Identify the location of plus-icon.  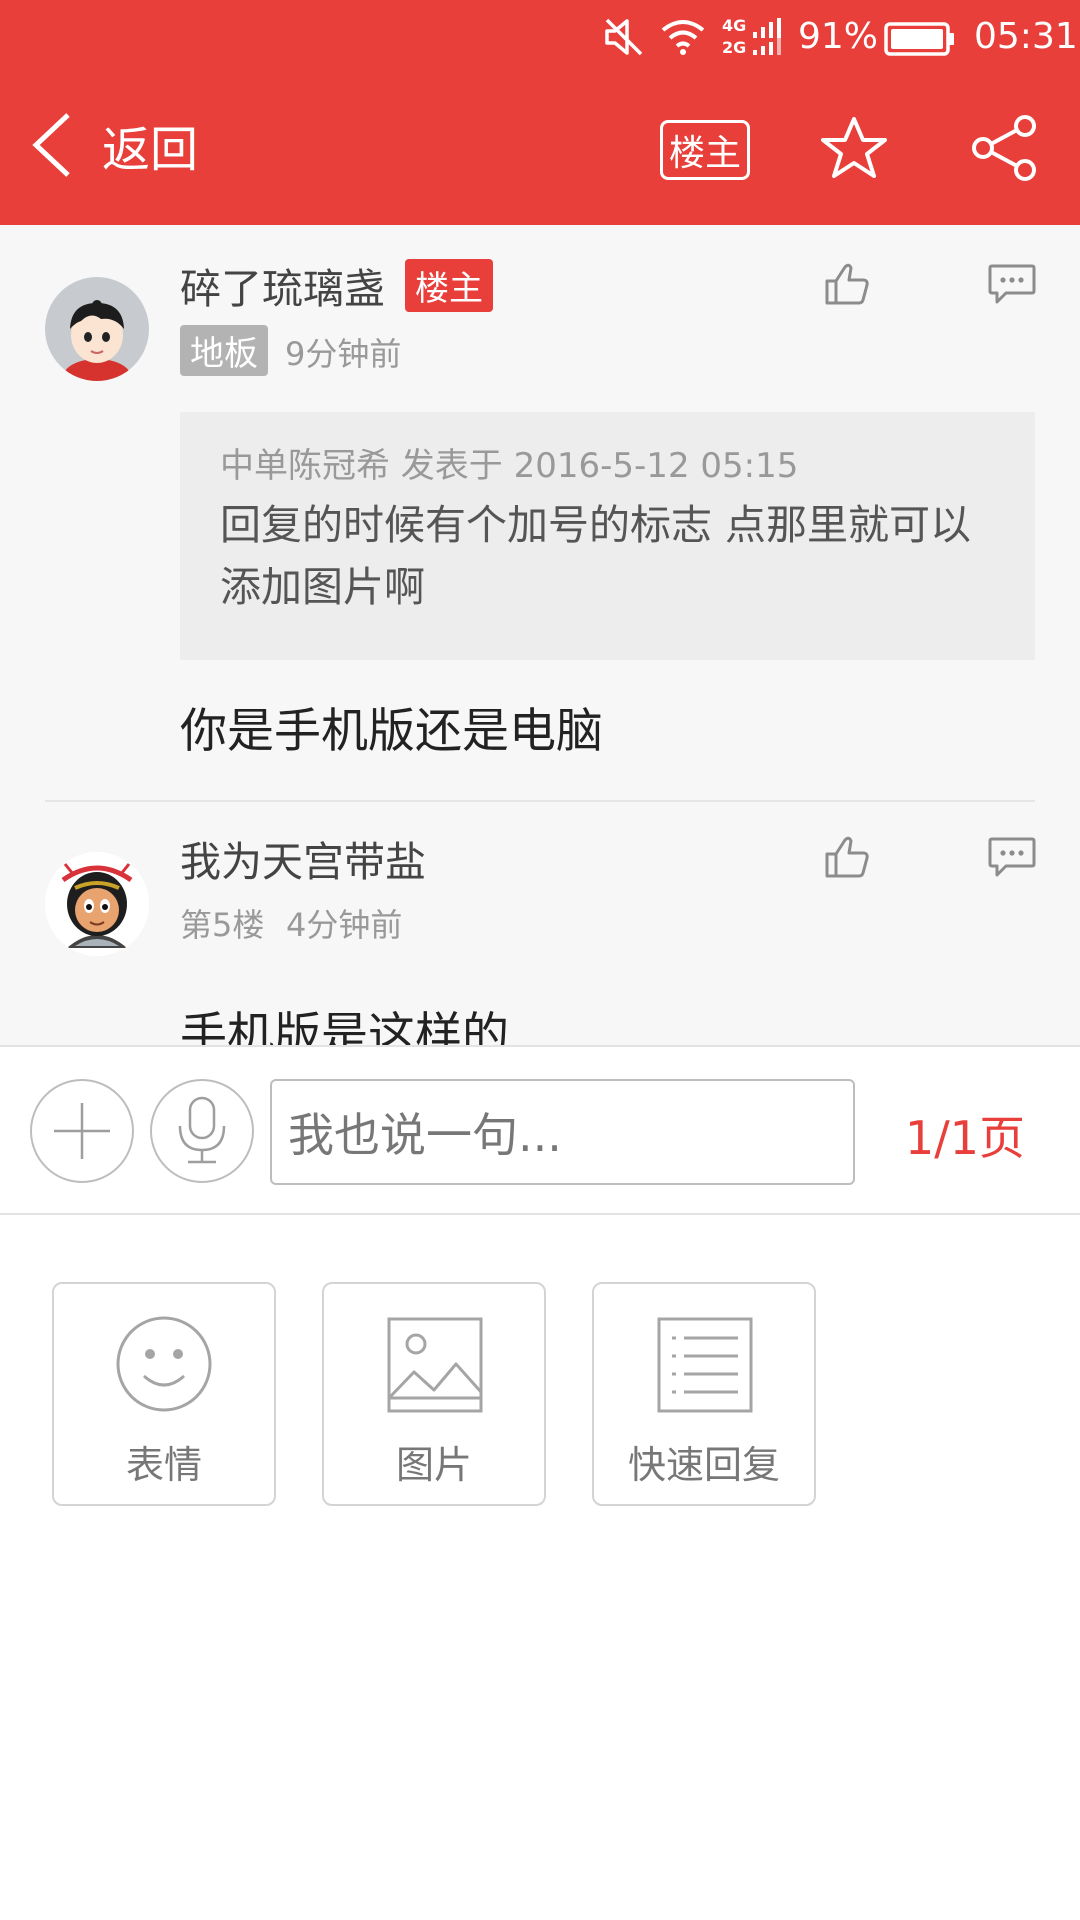
(82, 1131).